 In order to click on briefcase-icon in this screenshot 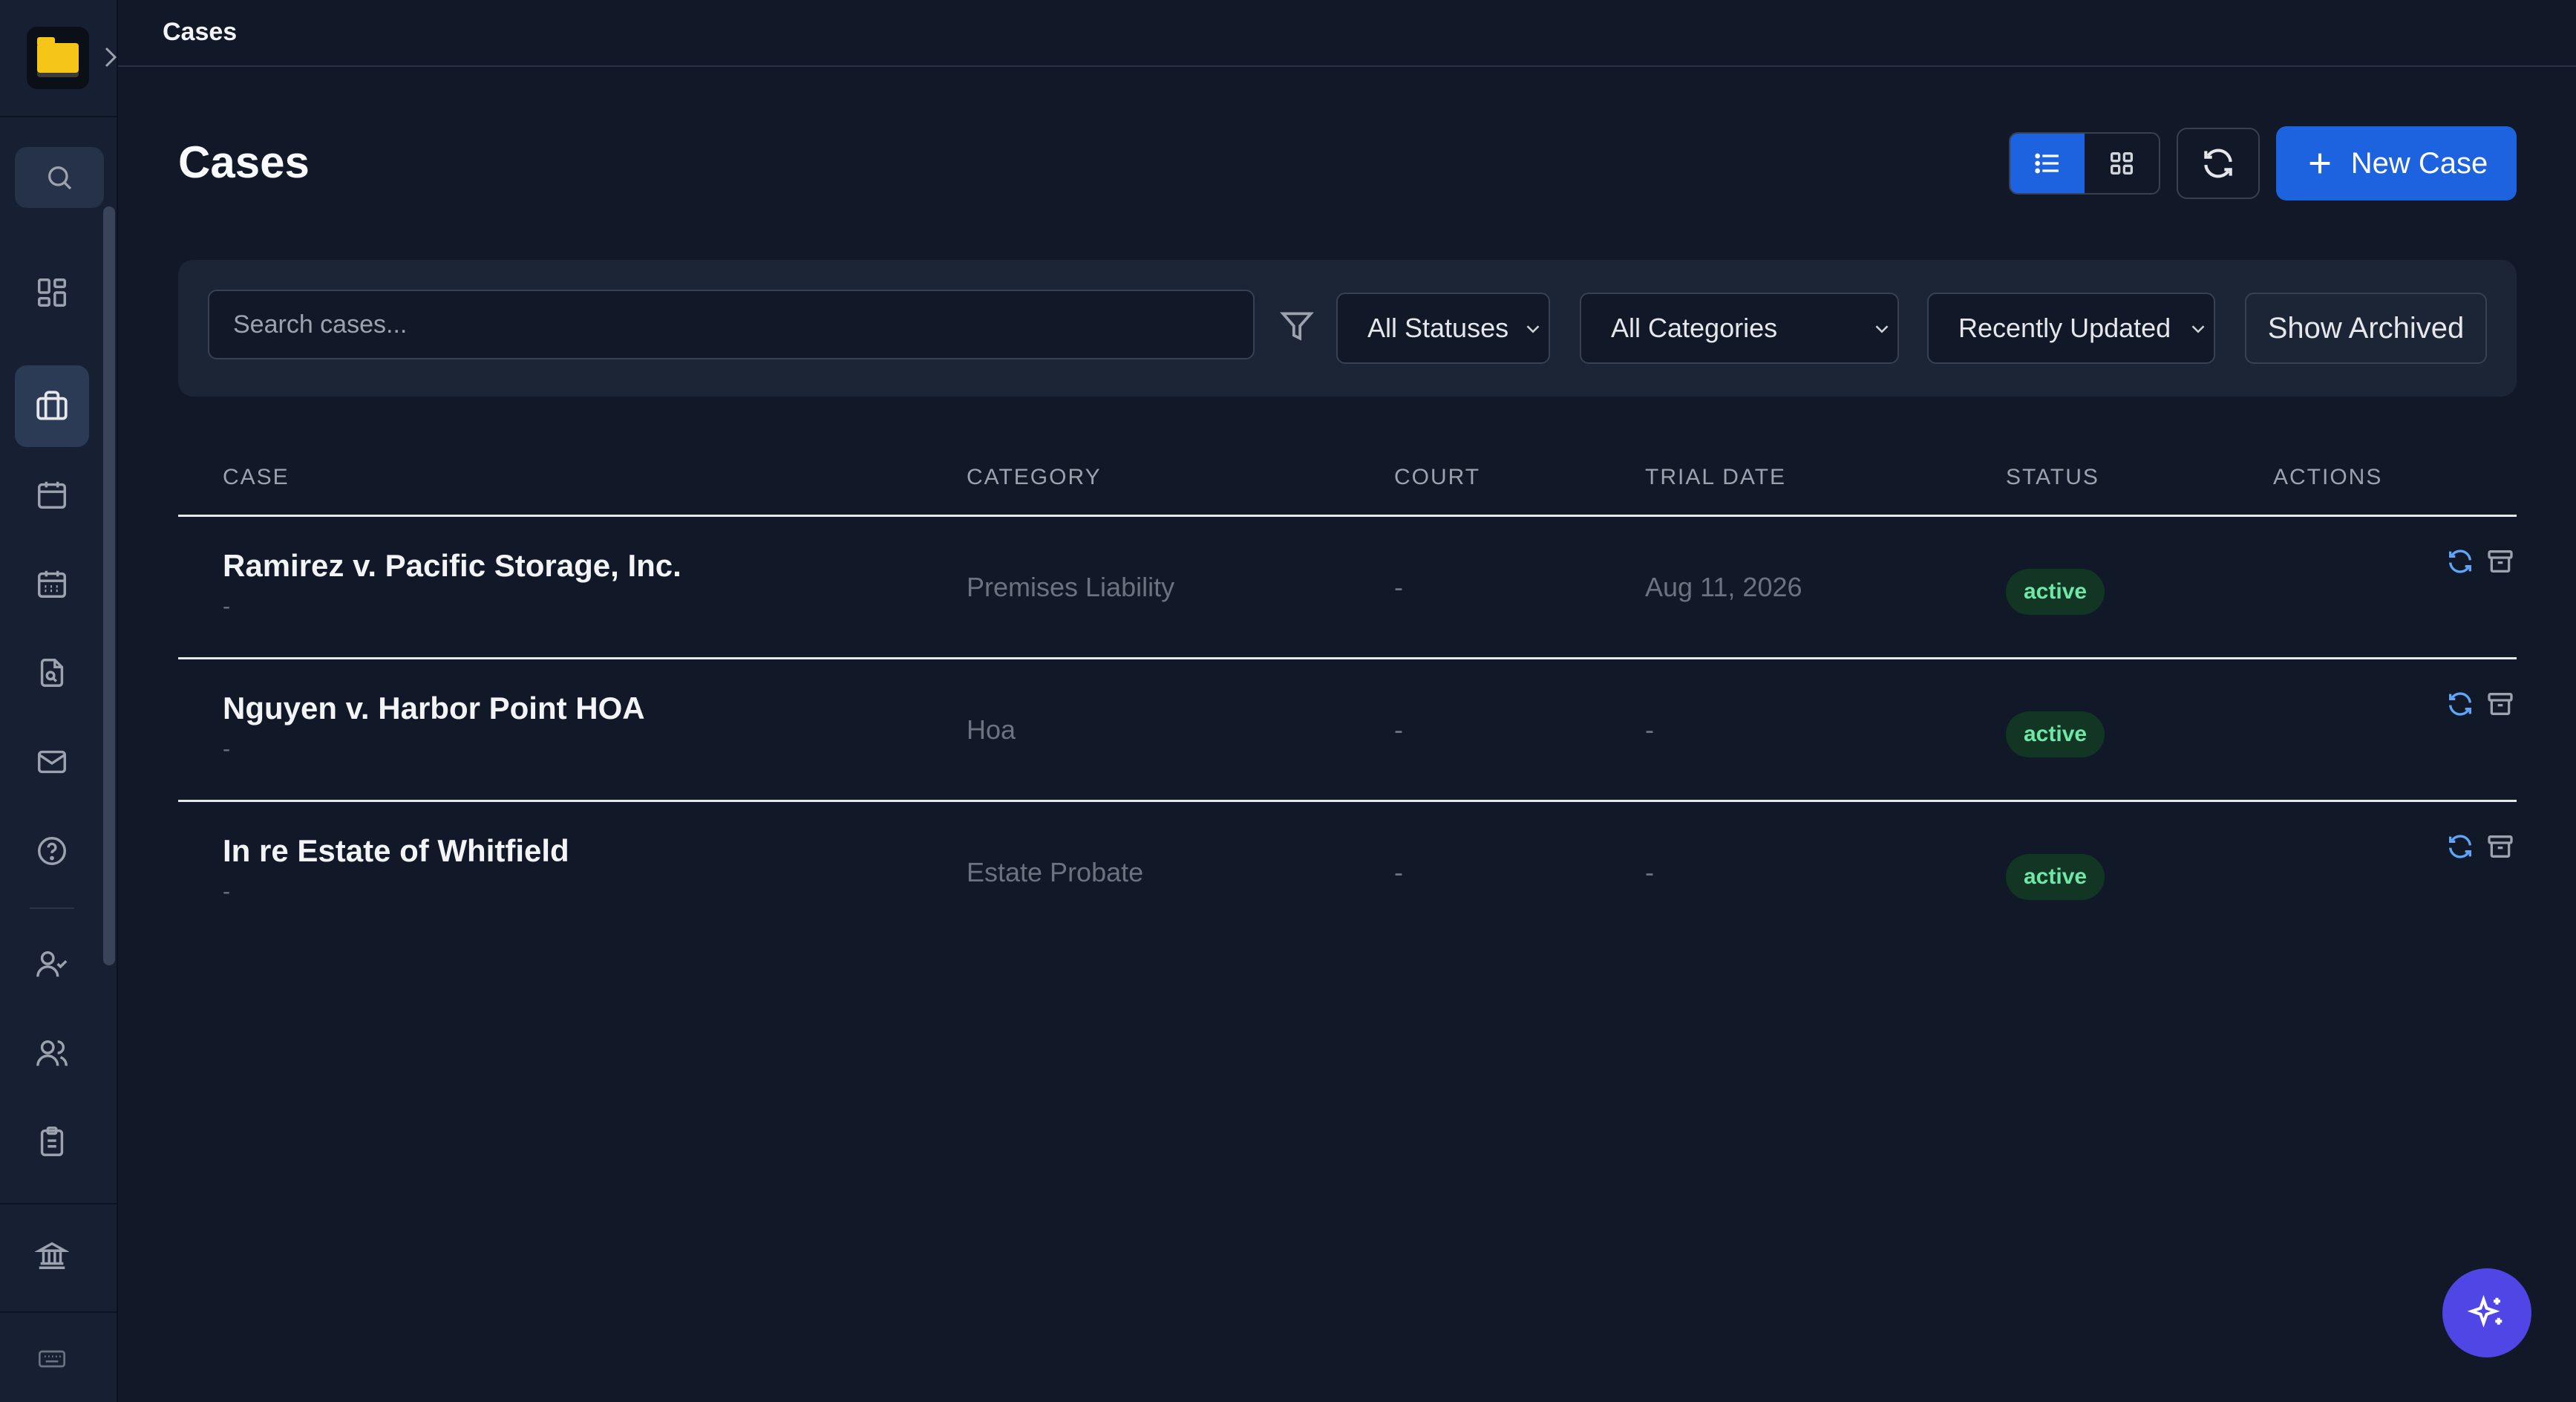, I will do `click(52, 405)`.